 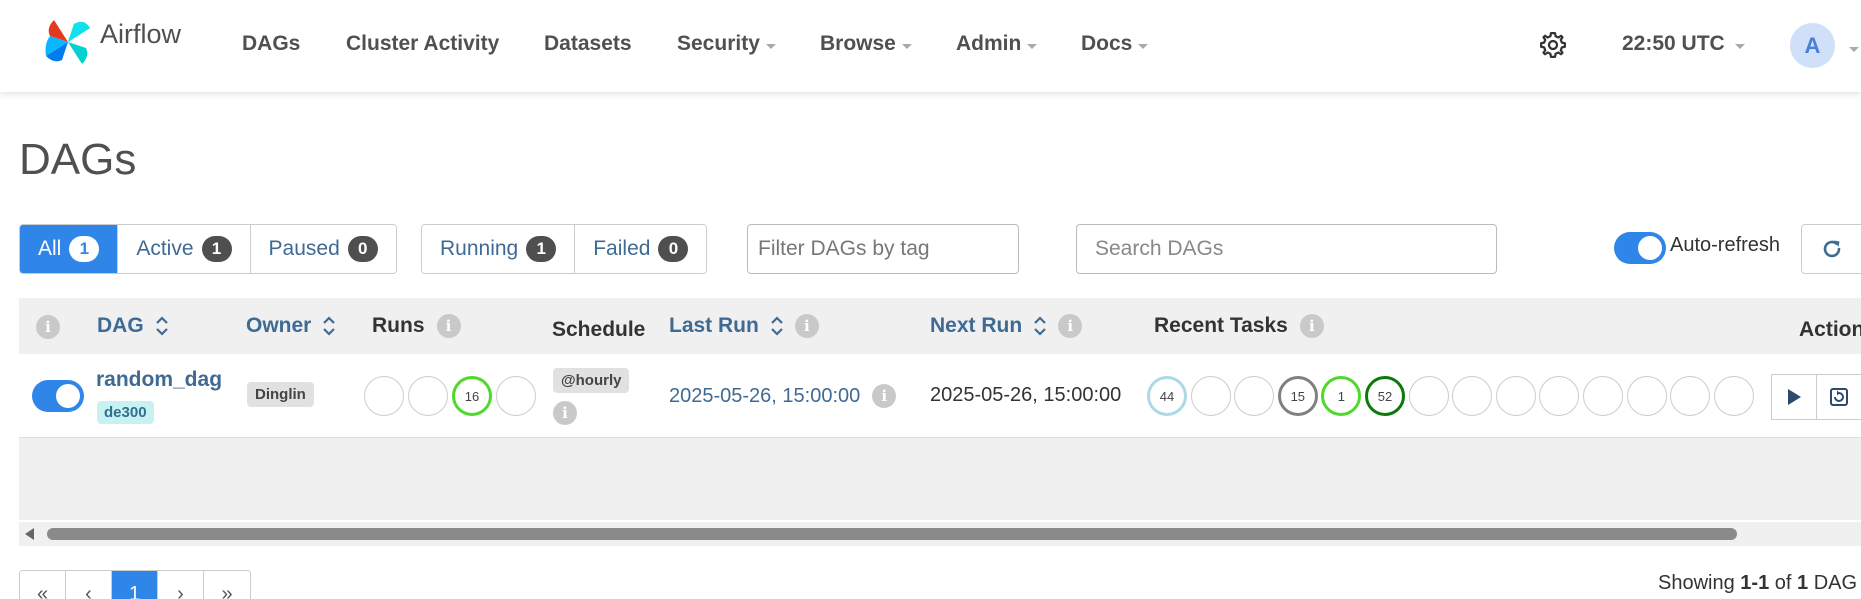 I want to click on column-runs: Runs i, so click(x=416, y=326).